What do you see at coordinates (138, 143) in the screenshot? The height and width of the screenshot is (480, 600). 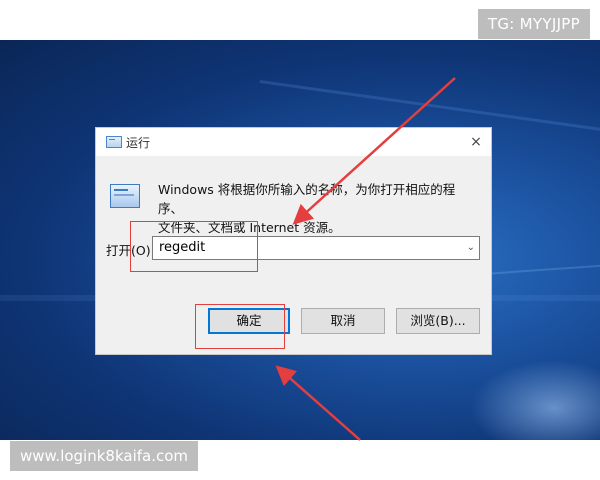 I see `dialog-title: 运行` at bounding box center [138, 143].